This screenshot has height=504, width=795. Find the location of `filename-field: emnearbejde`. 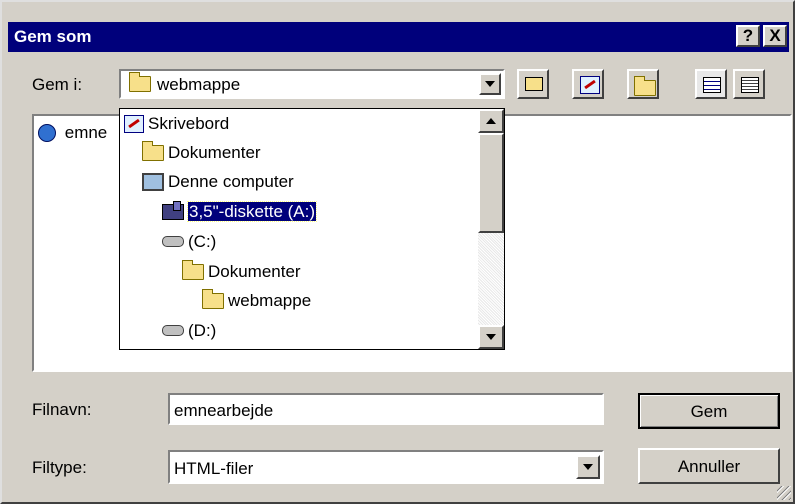

filename-field: emnearbejde is located at coordinates (386, 409).